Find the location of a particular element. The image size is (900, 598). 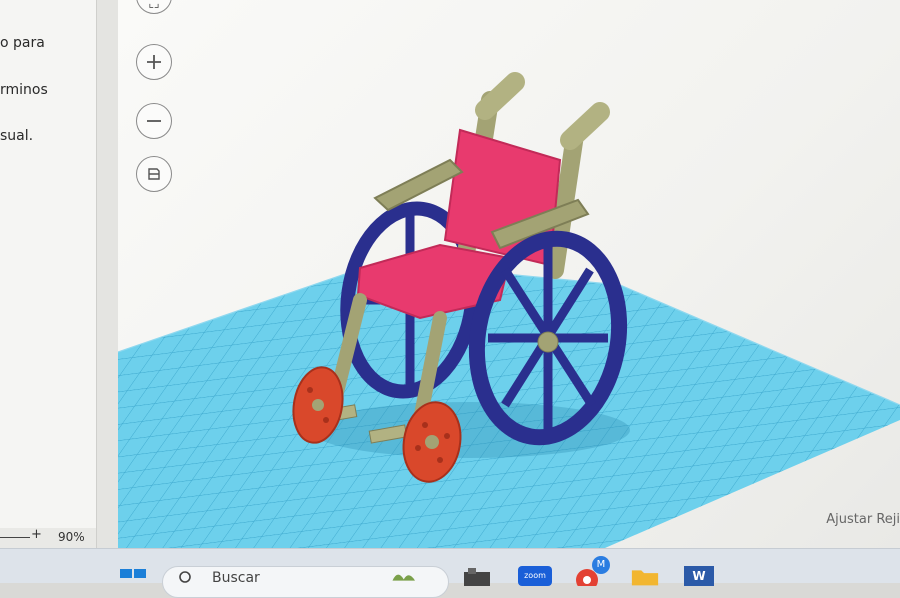

word-icon: W is located at coordinates (699, 576).